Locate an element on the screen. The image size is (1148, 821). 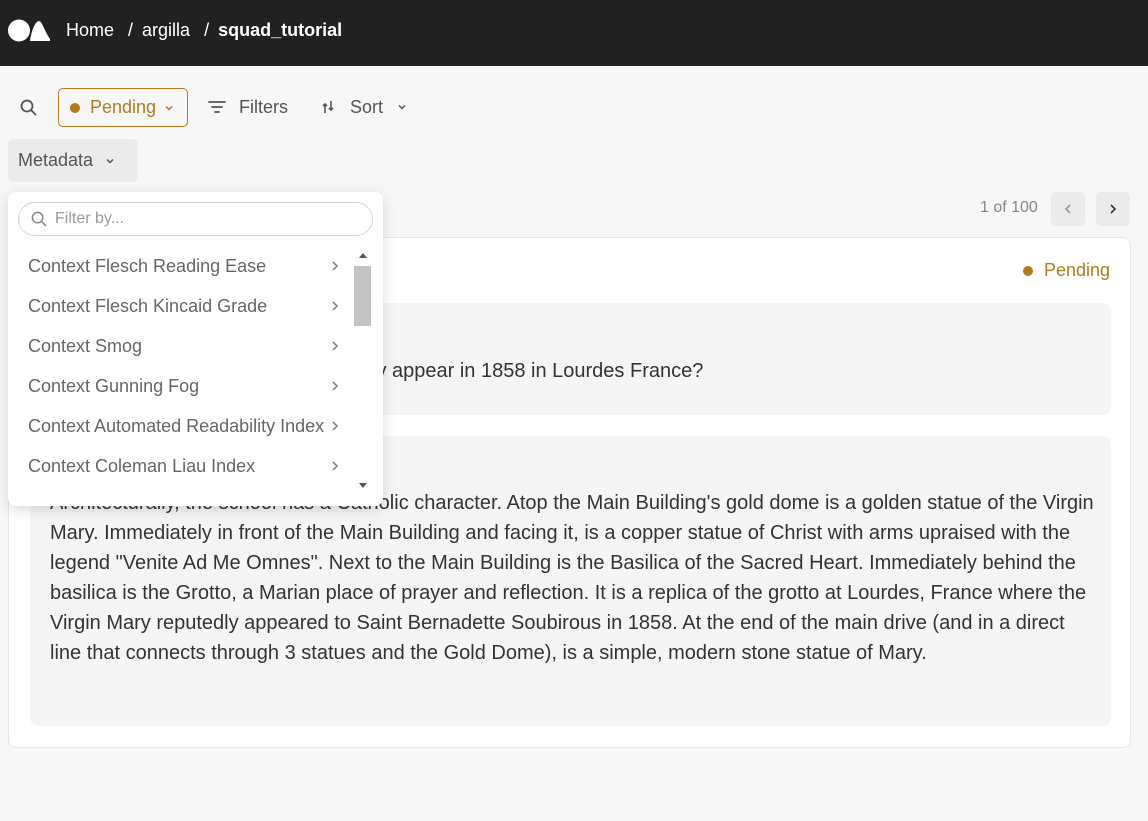
metadata-item-label: Context Automated Readability Index is located at coordinates (176, 425).